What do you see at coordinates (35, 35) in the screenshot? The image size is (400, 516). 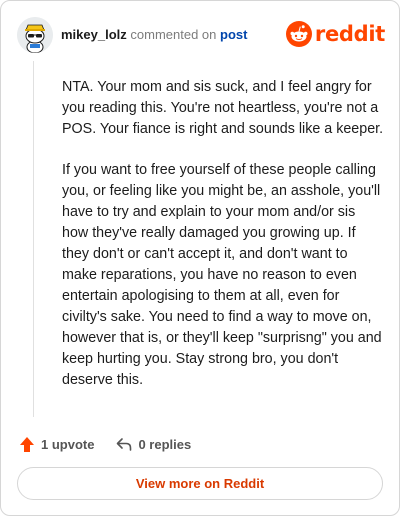 I see `snoo-avatar-icon` at bounding box center [35, 35].